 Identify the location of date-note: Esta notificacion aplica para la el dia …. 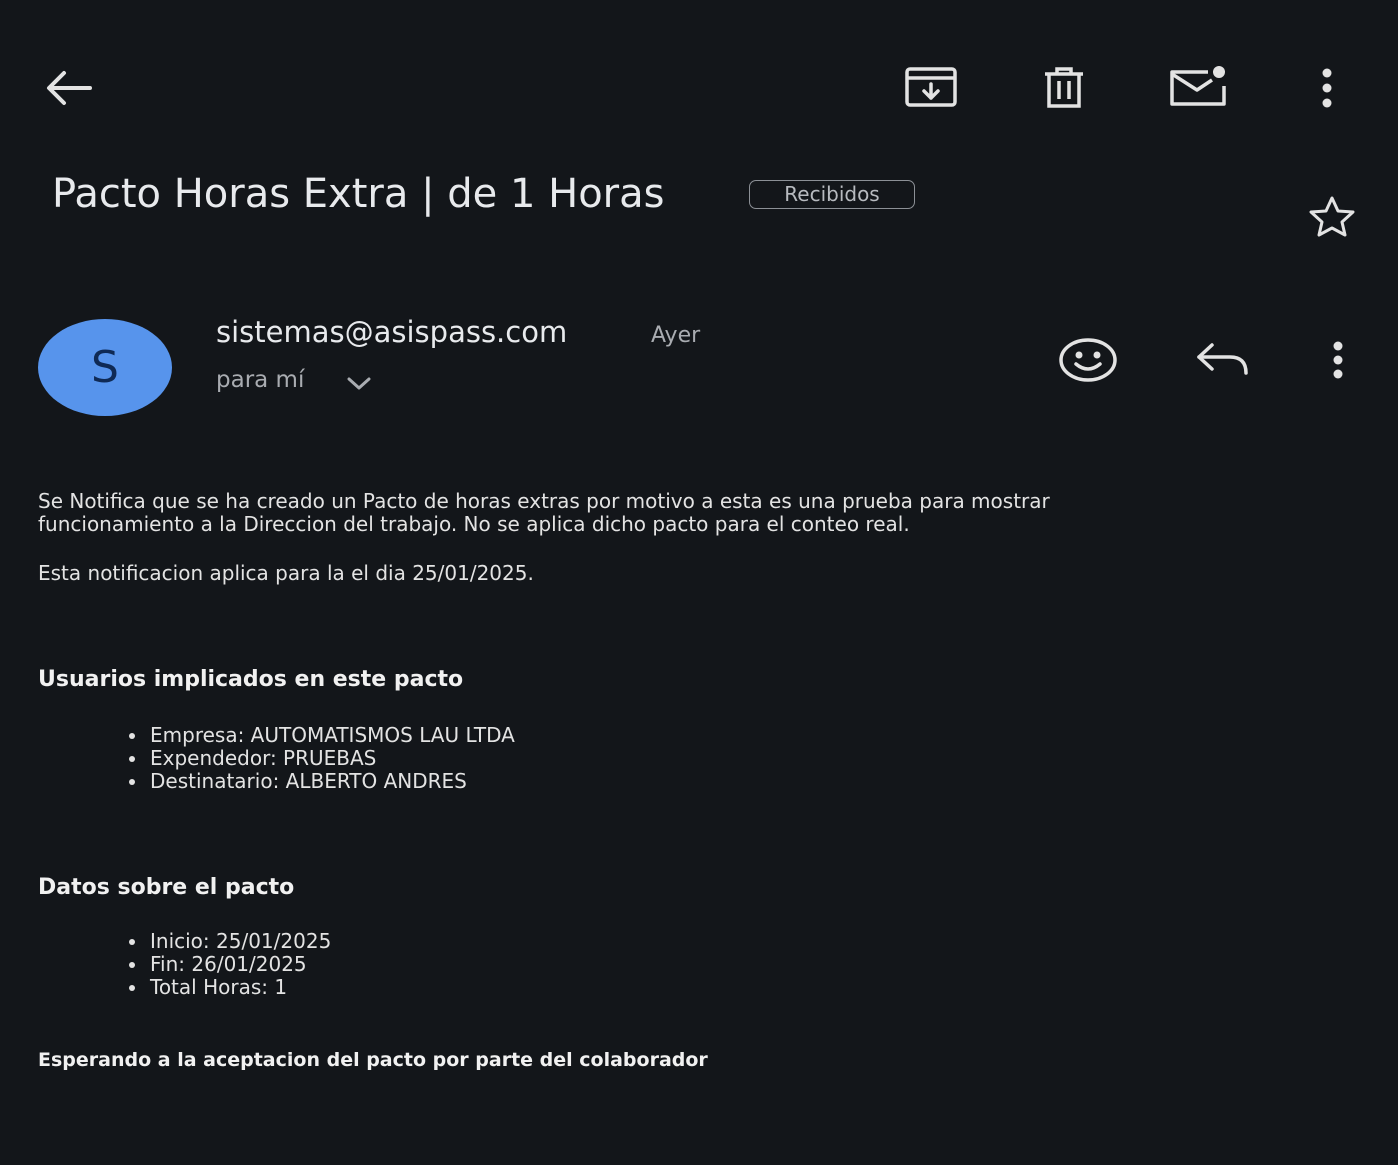
(286, 573).